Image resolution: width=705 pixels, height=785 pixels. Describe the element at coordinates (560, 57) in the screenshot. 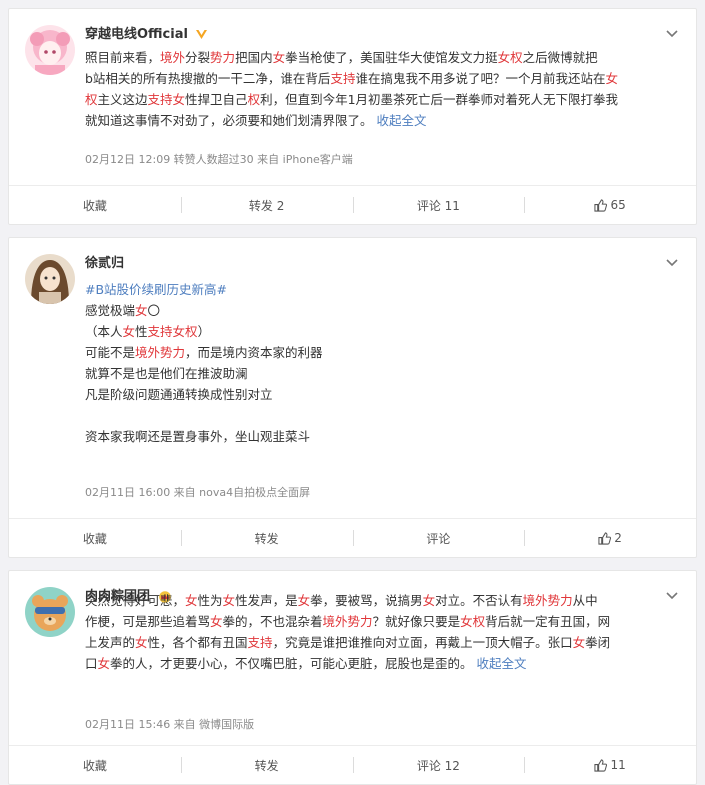

I see `content-text: 之后微博就把` at that location.